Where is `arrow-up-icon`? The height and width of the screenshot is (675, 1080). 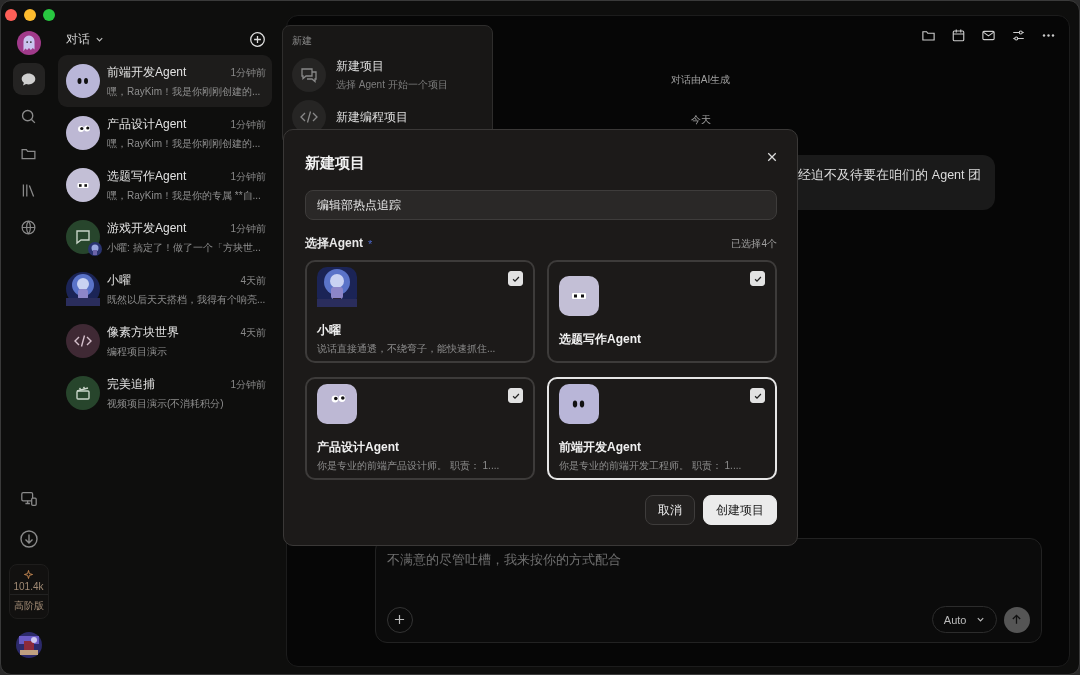 arrow-up-icon is located at coordinates (1016, 619).